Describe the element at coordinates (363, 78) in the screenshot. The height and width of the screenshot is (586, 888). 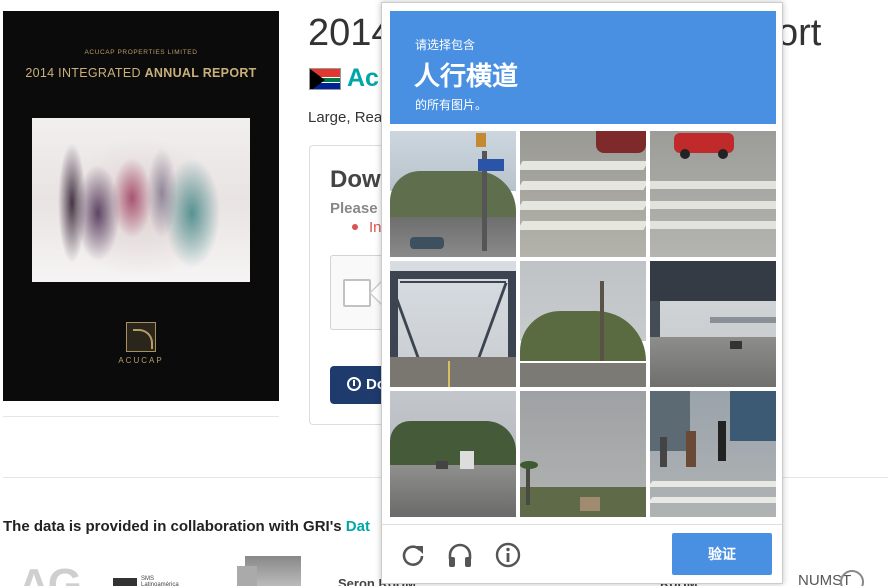
I see `organization-link: Ac` at that location.